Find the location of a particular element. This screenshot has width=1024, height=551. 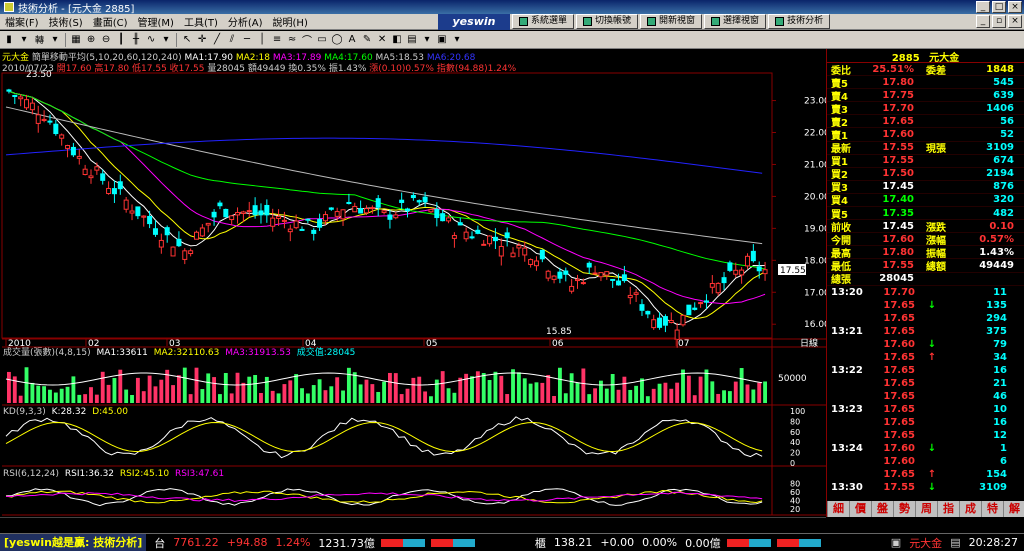

quote-tab: 解 is located at coordinates (1013, 509).